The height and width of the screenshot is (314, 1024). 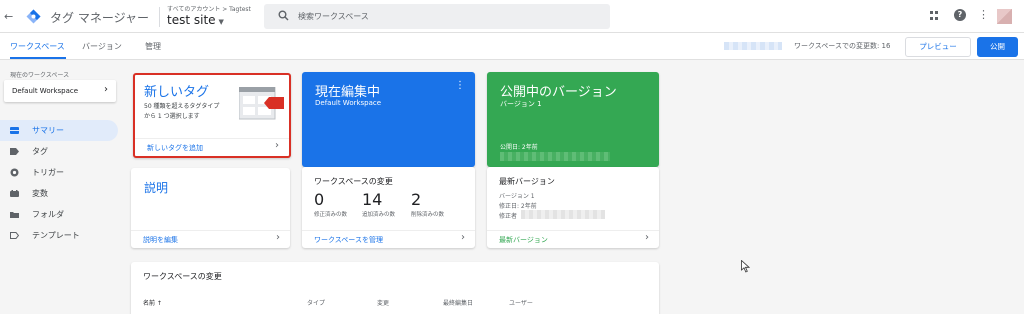 What do you see at coordinates (938, 47) in the screenshot?
I see `preview-button: プレビュー` at bounding box center [938, 47].